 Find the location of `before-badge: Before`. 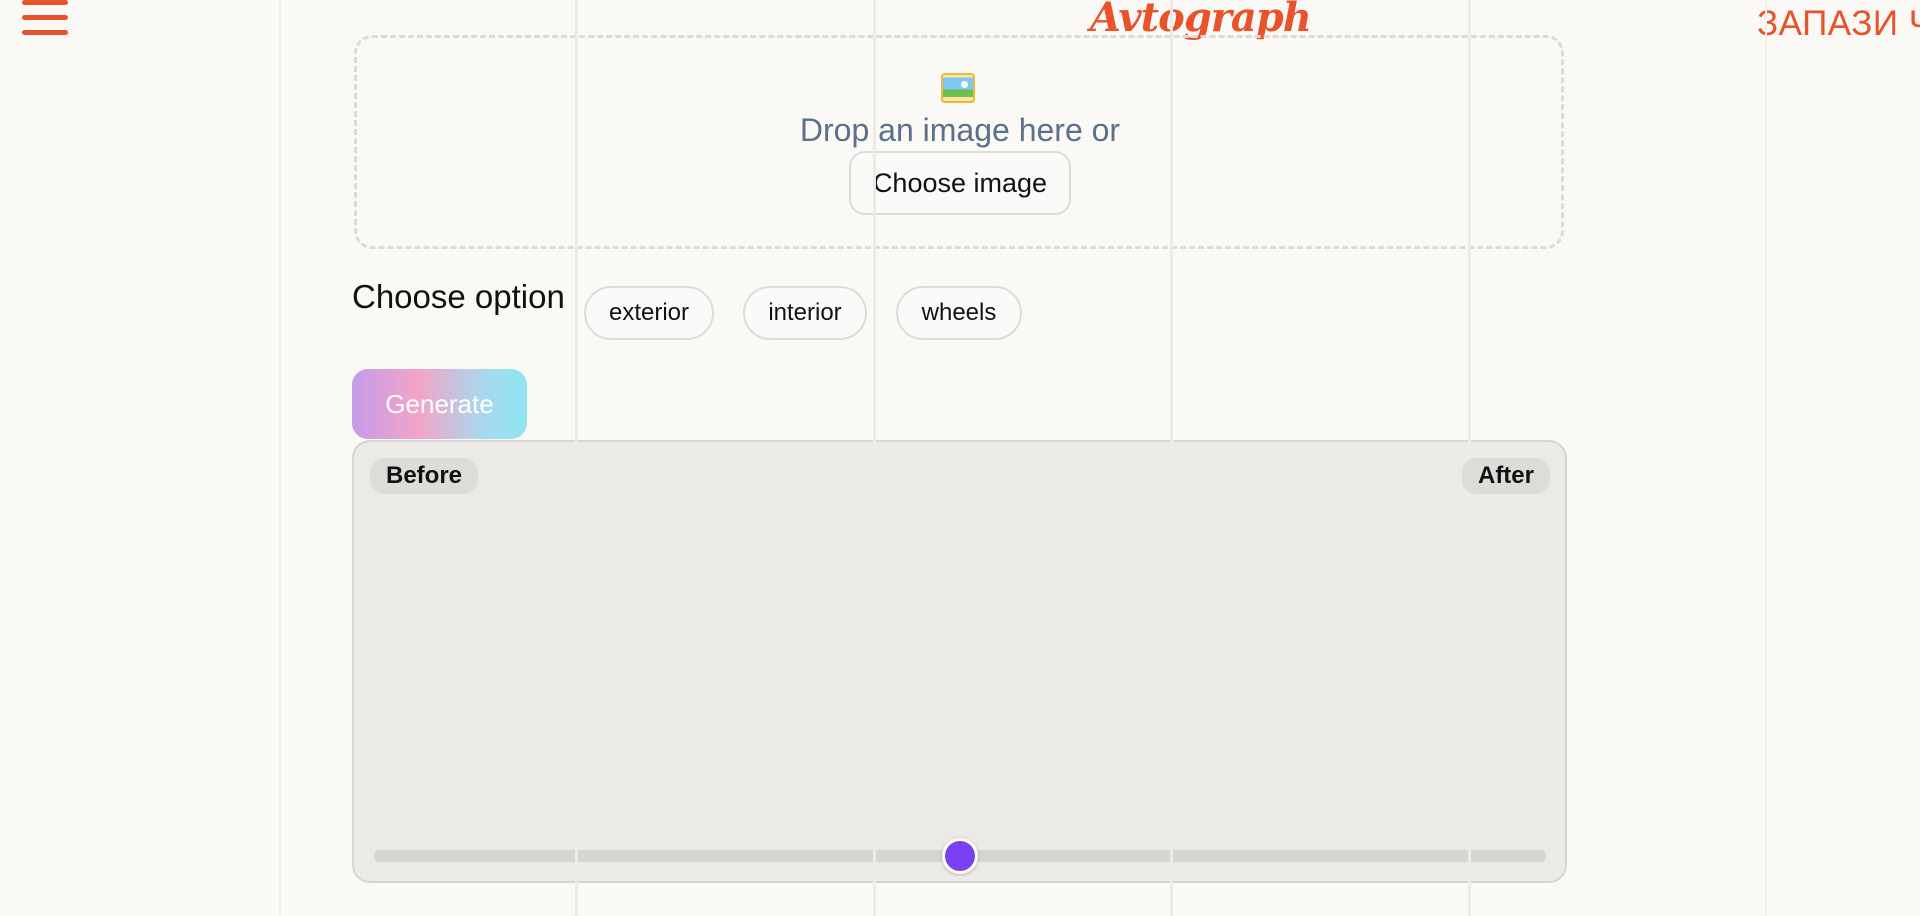

before-badge: Before is located at coordinates (424, 476).